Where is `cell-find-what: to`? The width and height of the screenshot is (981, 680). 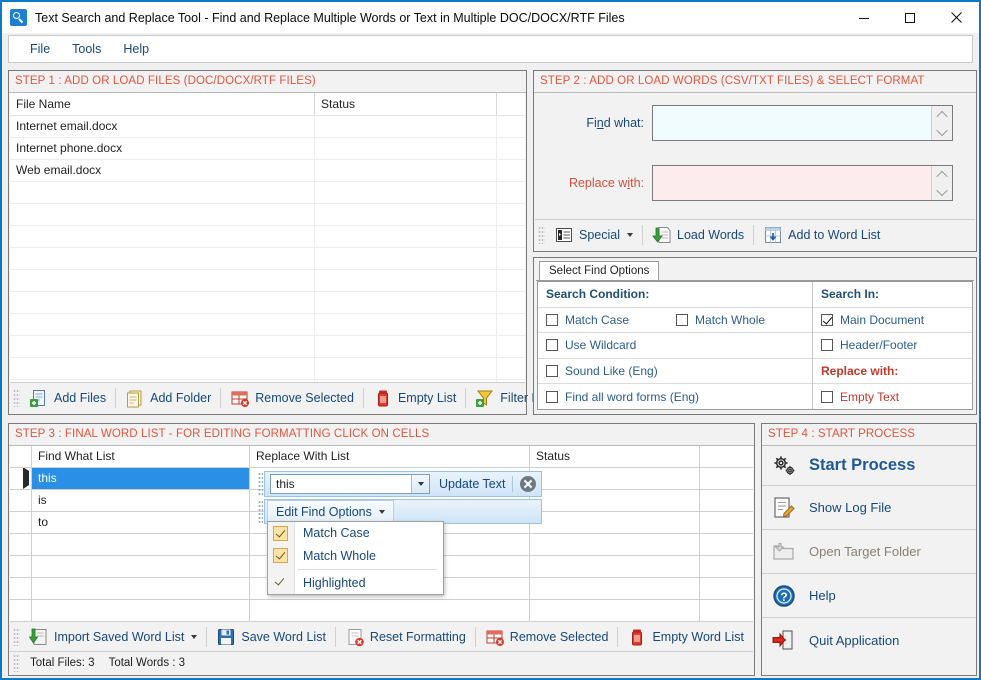 cell-find-what: to is located at coordinates (141, 522).